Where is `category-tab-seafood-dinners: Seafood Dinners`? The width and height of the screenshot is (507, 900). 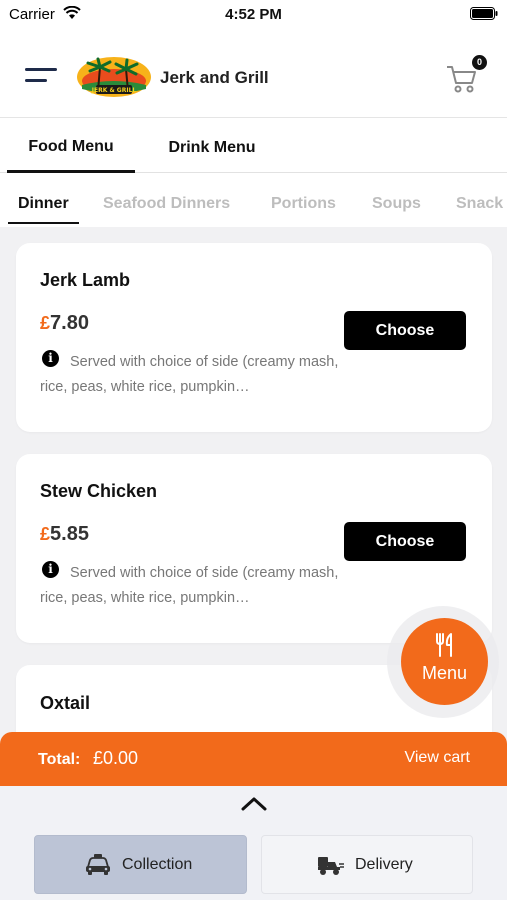 category-tab-seafood-dinners: Seafood Dinners is located at coordinates (166, 200).